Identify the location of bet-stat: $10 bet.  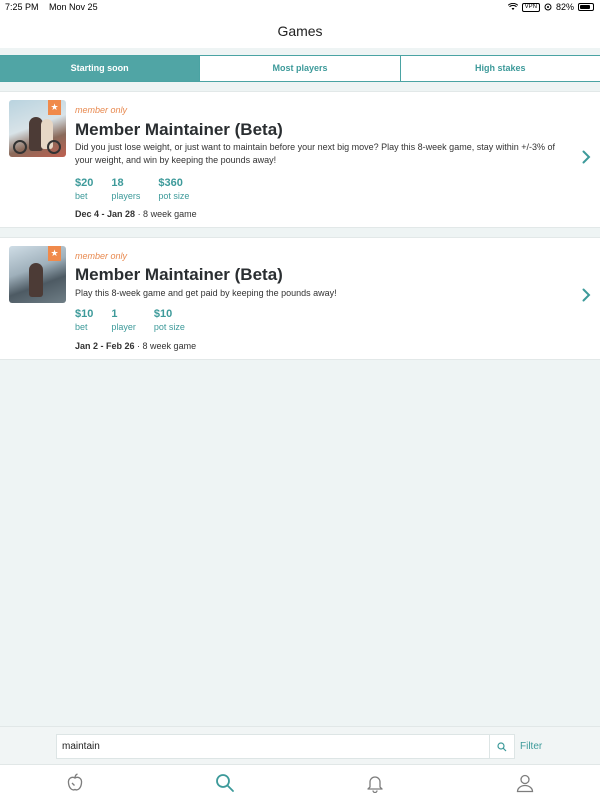
(84, 320).